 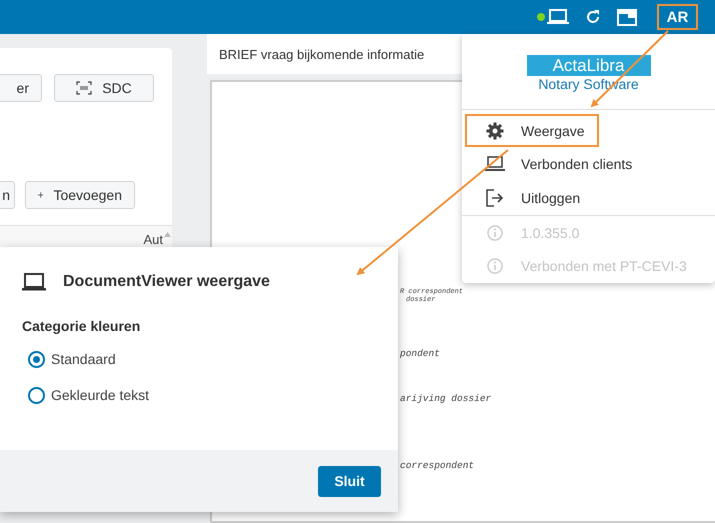 What do you see at coordinates (213, 359) in the screenshot?
I see `radio-option: Standaard` at bounding box center [213, 359].